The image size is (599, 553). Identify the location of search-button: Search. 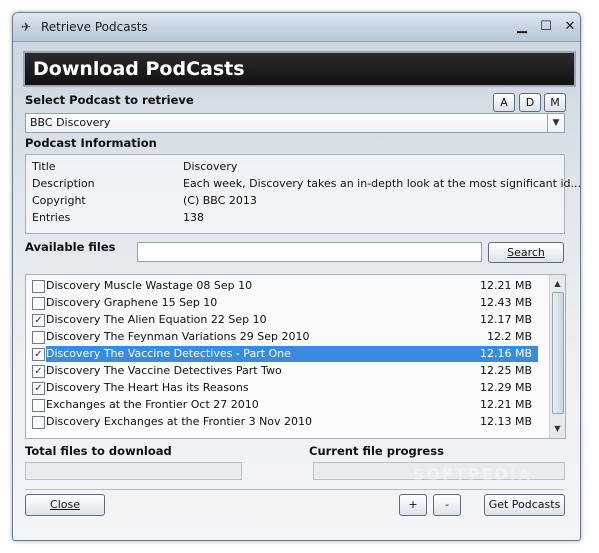
(526, 252).